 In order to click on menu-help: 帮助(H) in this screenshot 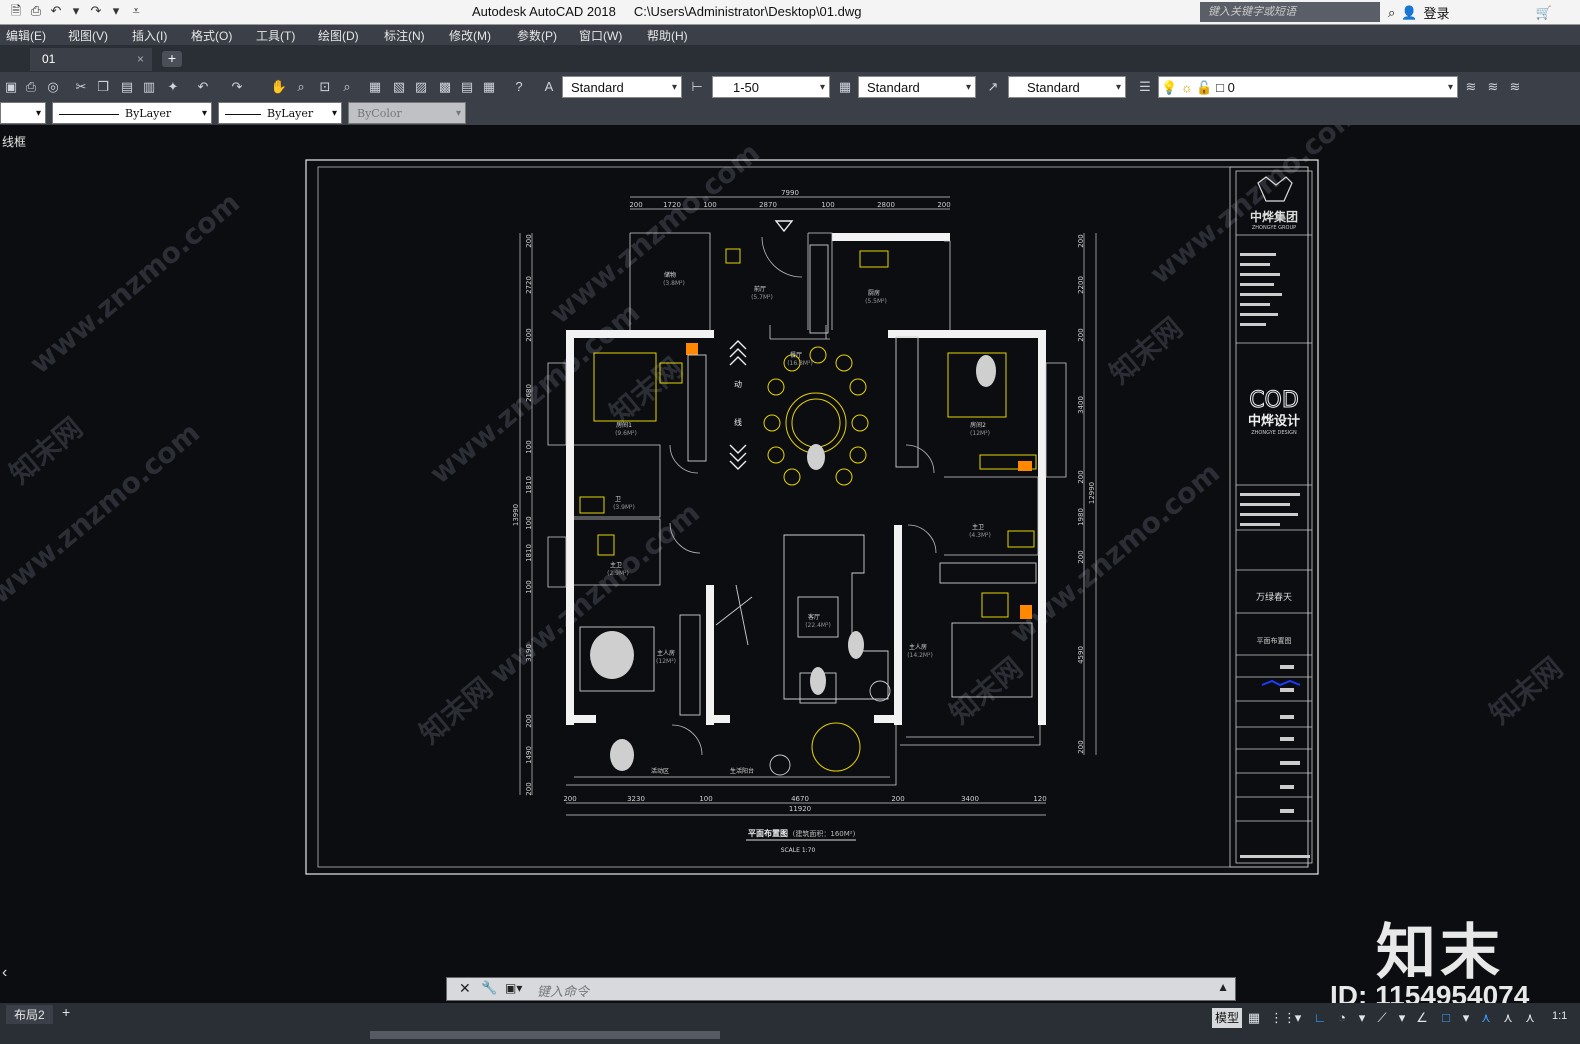, I will do `click(667, 35)`.